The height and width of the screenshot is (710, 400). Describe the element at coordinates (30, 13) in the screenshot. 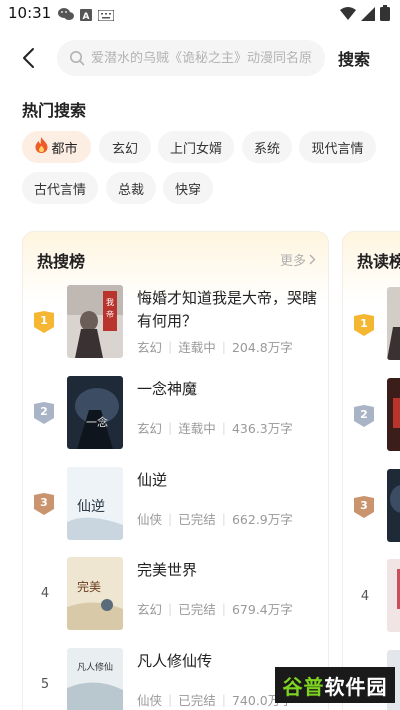

I see `status-time: 10:31` at that location.